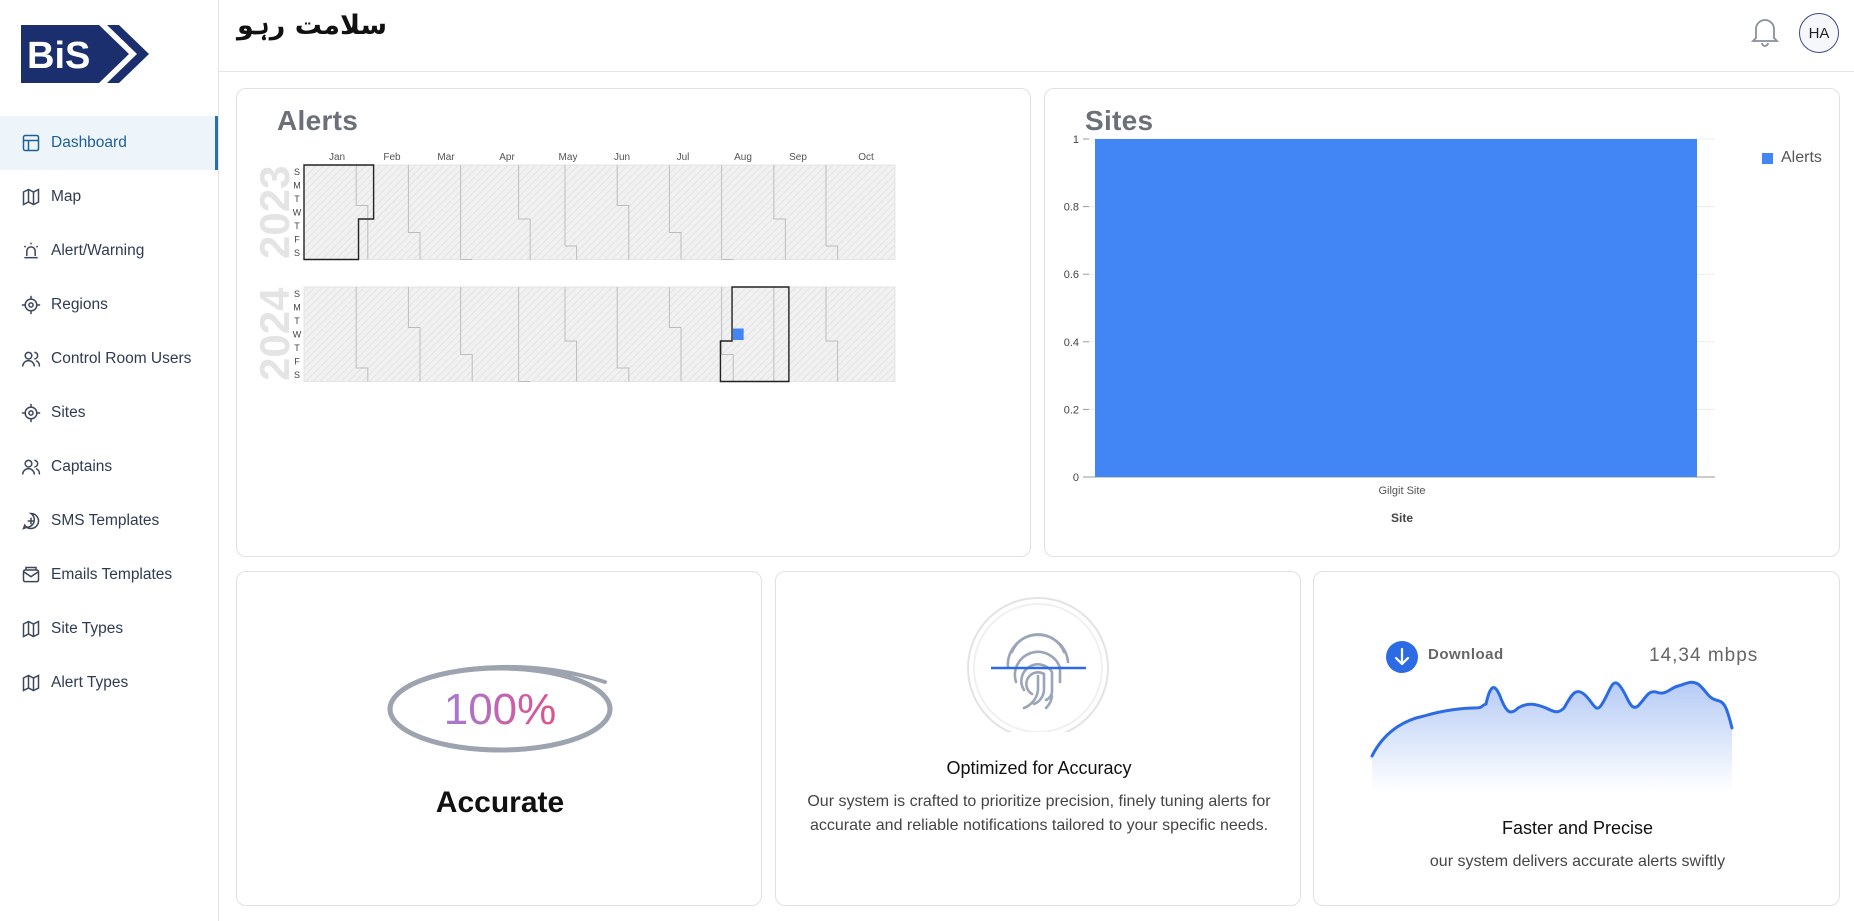  What do you see at coordinates (66, 196) in the screenshot?
I see `sidebar-item-label: Map` at bounding box center [66, 196].